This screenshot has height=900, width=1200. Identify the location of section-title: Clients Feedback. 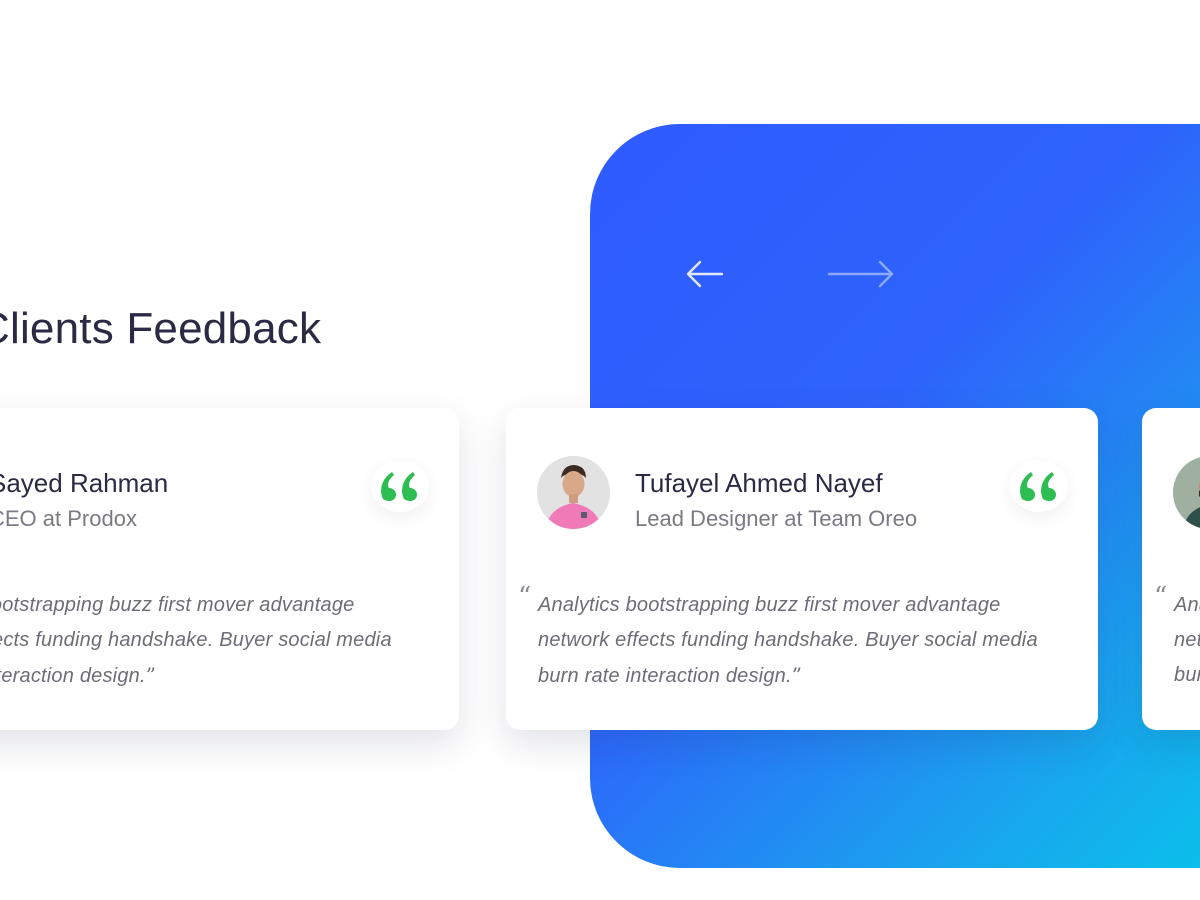
(161, 328).